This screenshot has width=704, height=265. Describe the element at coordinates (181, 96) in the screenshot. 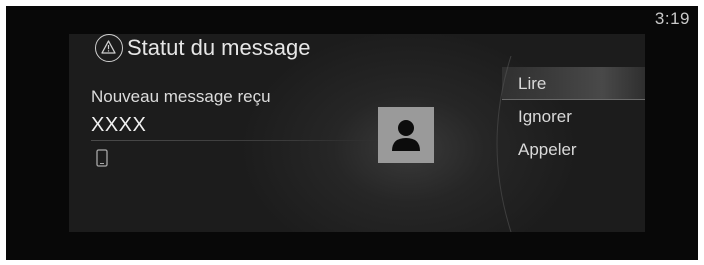

I see `notification-label: Nouveau message reçu` at that location.